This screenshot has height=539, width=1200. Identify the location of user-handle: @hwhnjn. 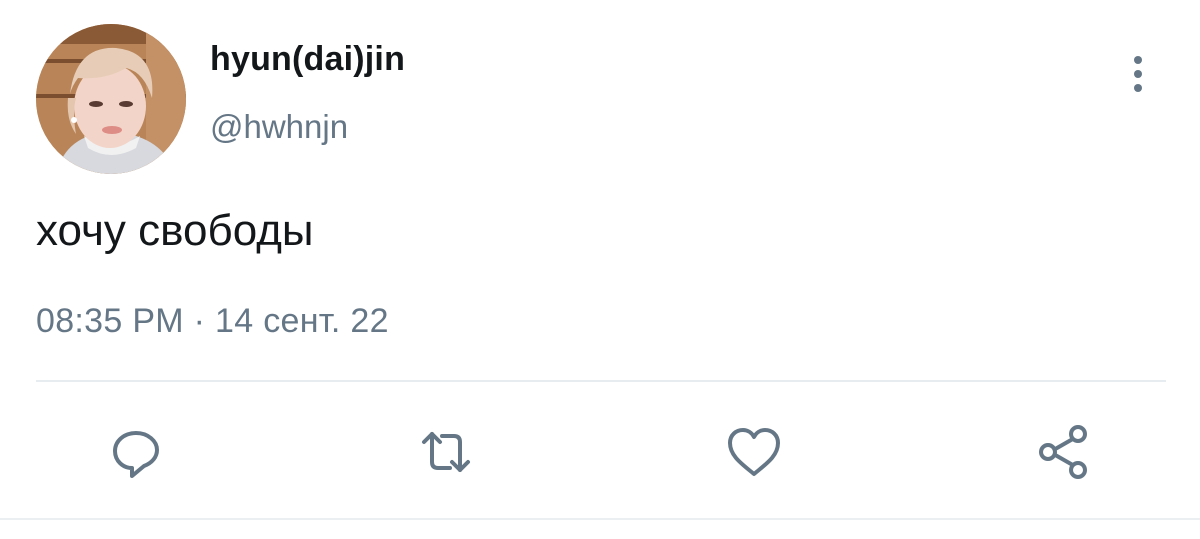
(279, 127).